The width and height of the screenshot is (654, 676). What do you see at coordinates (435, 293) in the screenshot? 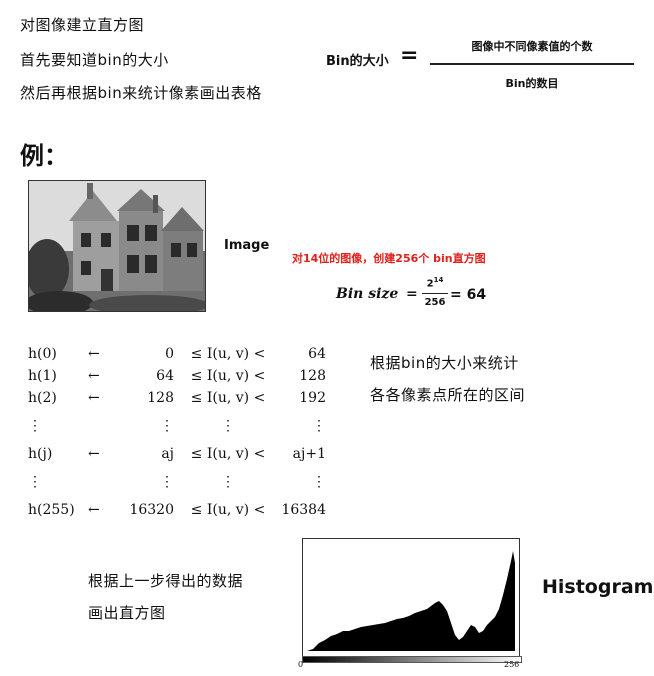
I see `bin-size-fraction-bar` at bounding box center [435, 293].